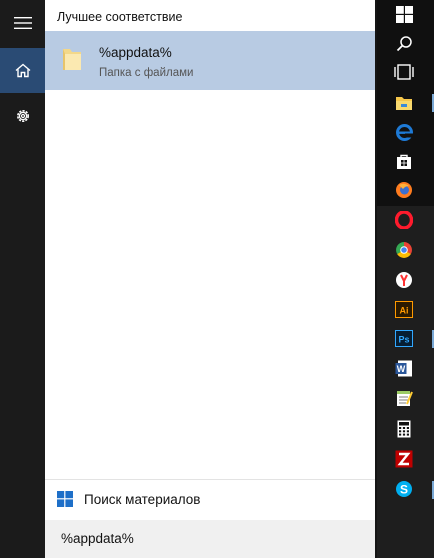 The height and width of the screenshot is (558, 434). What do you see at coordinates (22, 279) in the screenshot?
I see `navigation-rail` at bounding box center [22, 279].